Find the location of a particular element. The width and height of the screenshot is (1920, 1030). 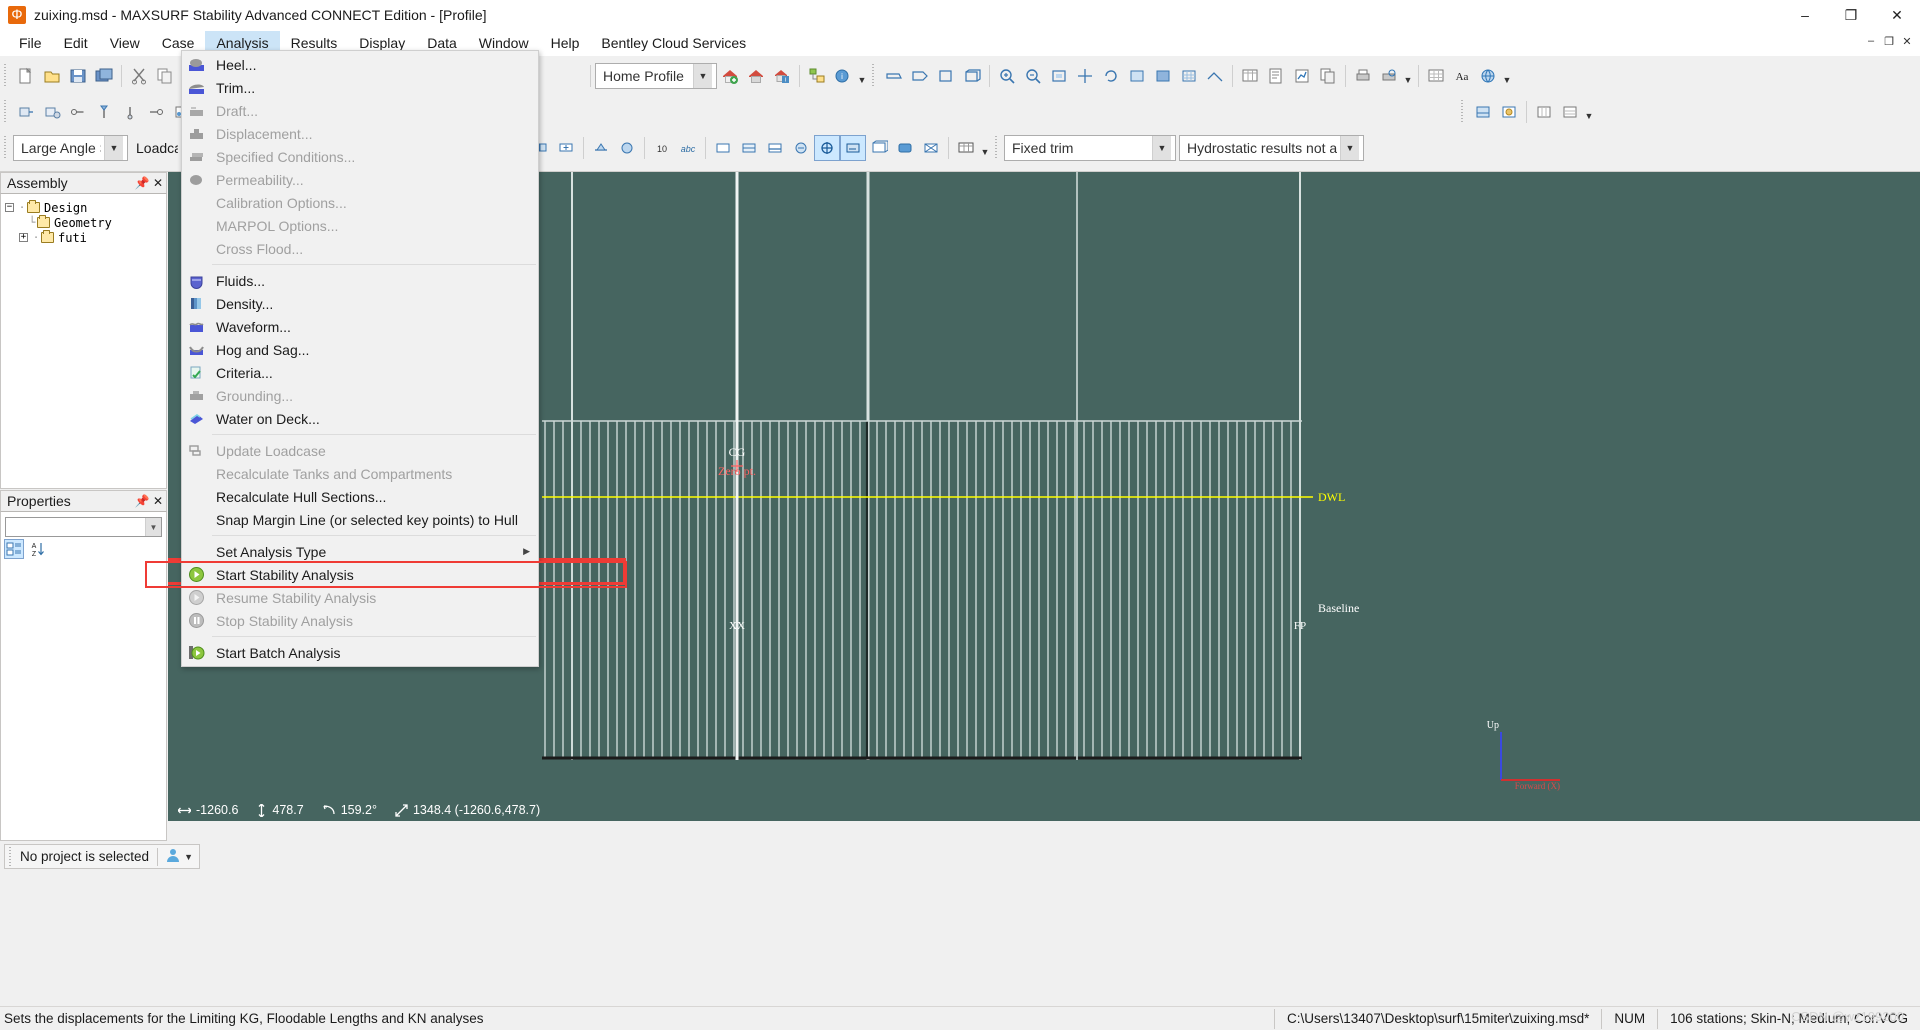

table-view-button is located at coordinates (1250, 76).